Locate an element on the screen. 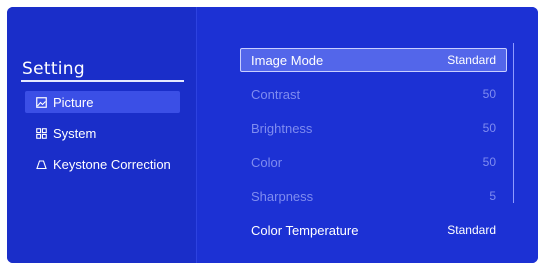  grid-icon is located at coordinates (41, 133).